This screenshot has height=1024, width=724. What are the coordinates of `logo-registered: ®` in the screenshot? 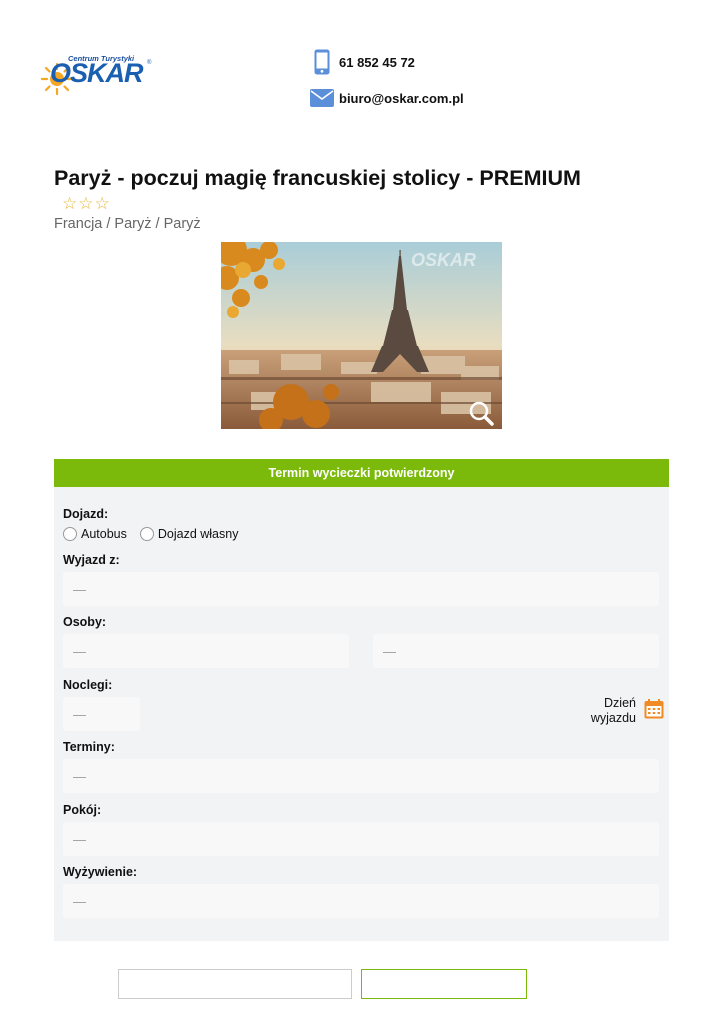 It's located at (149, 63).